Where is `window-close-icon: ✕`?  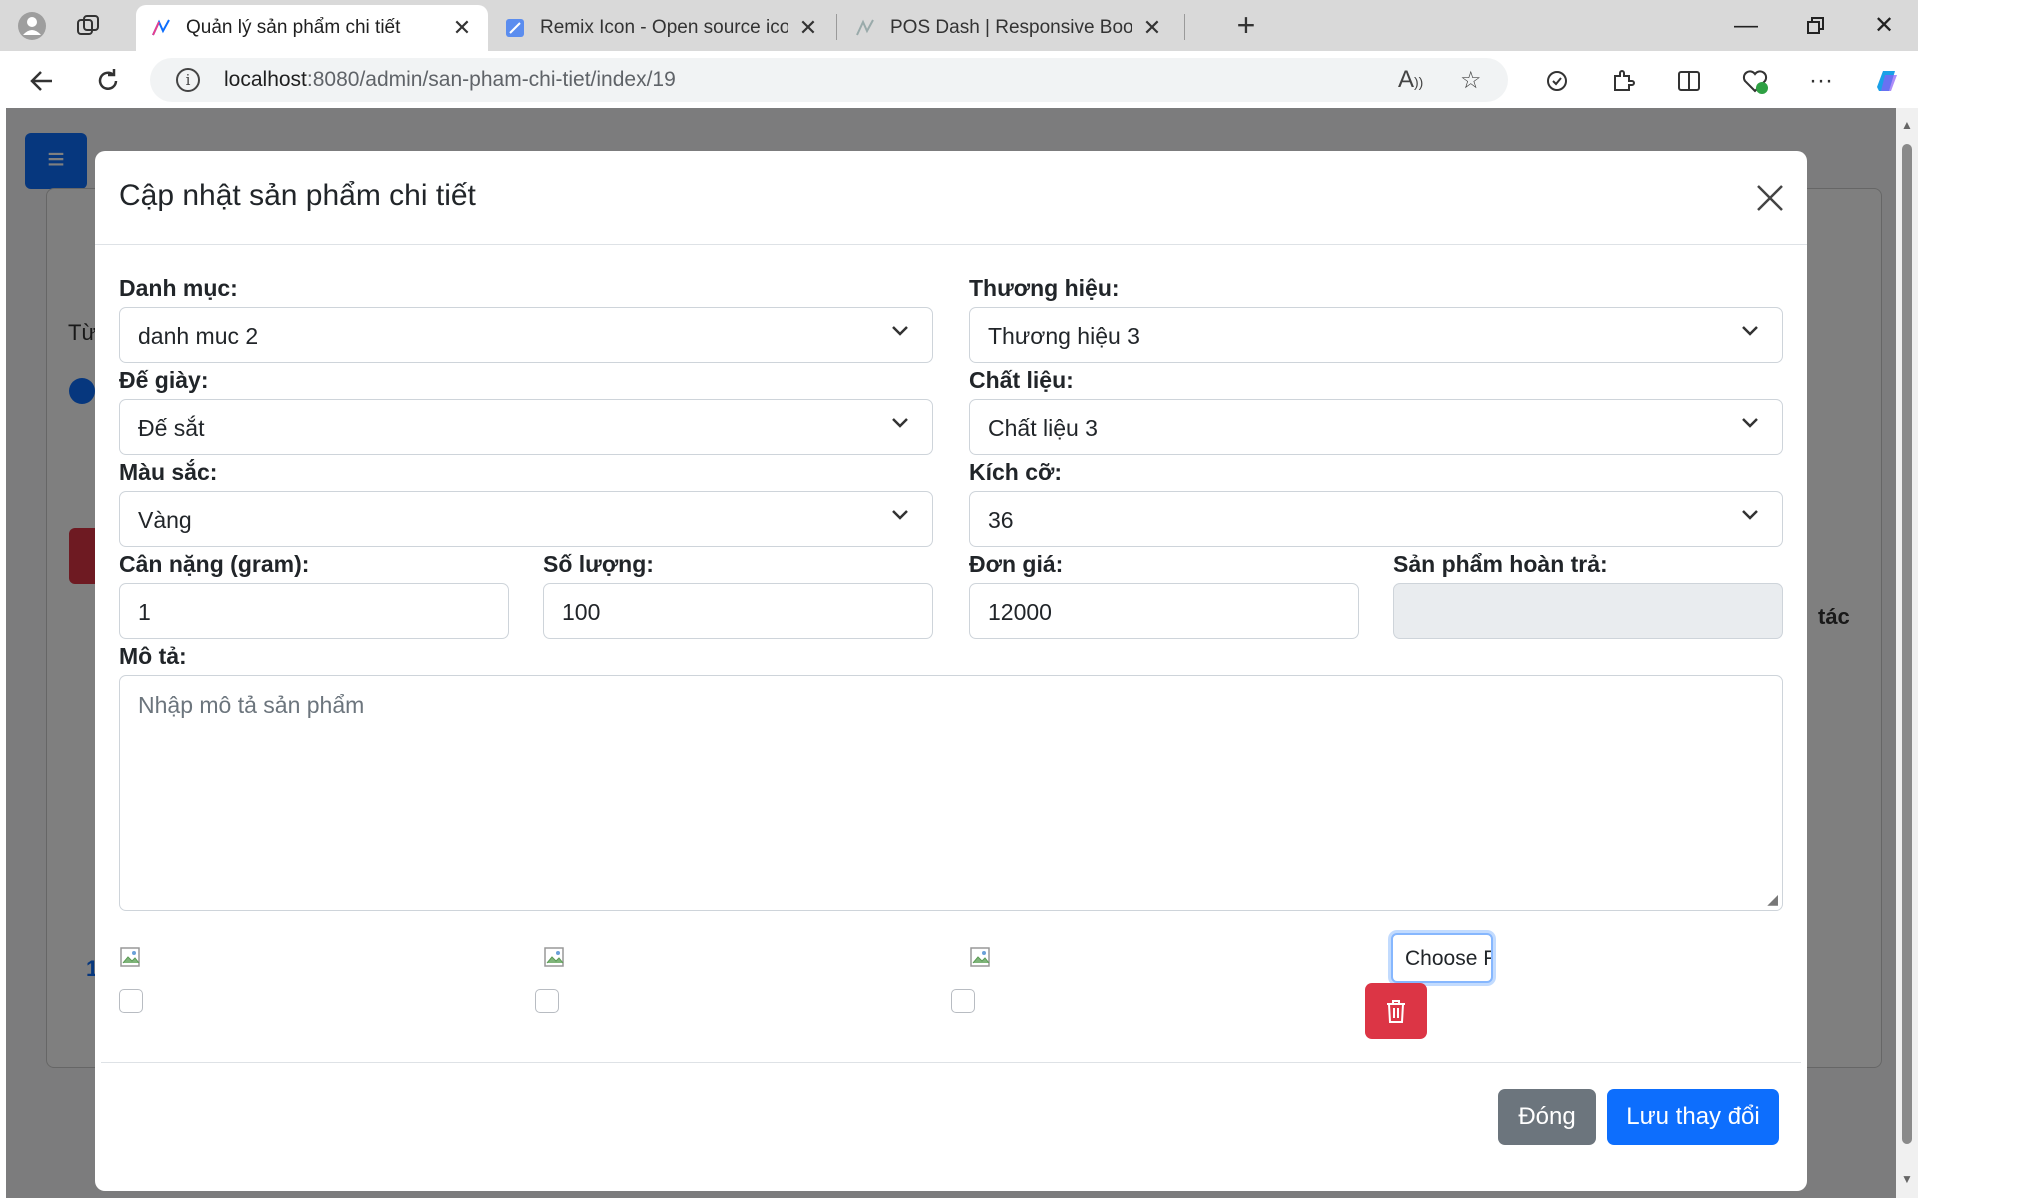 window-close-icon: ✕ is located at coordinates (1884, 26).